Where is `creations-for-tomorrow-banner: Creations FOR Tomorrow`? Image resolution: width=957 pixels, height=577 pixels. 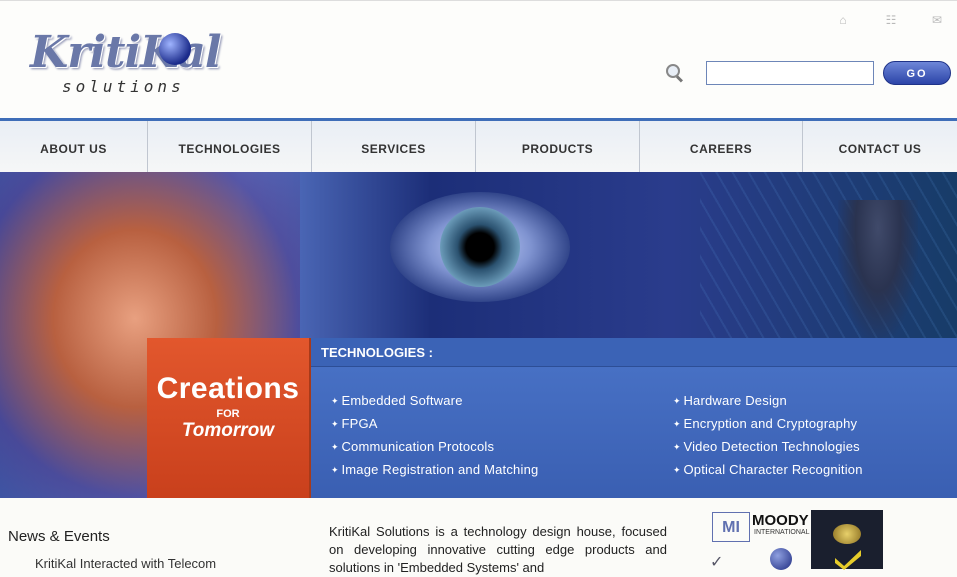 creations-for-tomorrow-banner: Creations FOR Tomorrow is located at coordinates (229, 418).